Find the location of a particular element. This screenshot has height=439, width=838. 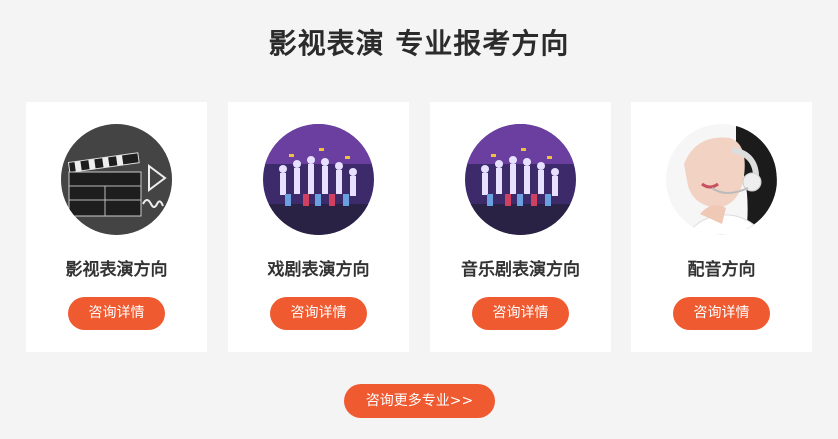

card-musical-acting: 音乐剧表演方向 咨询详情 is located at coordinates (520, 227).